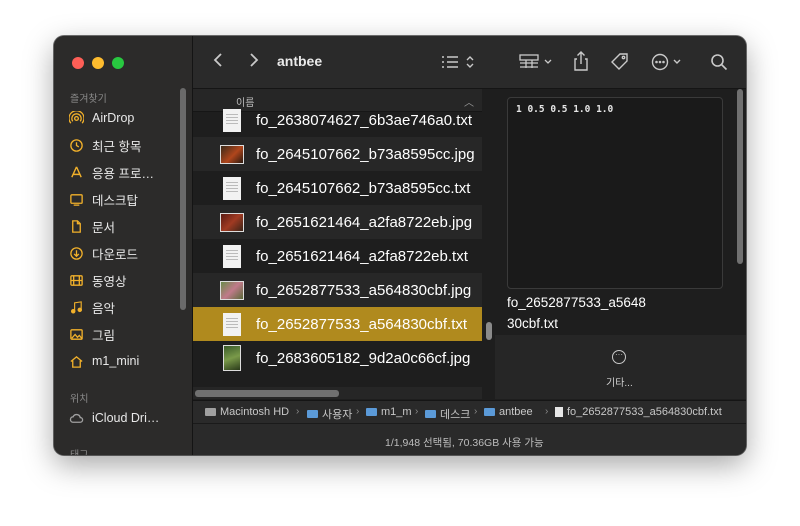 This screenshot has width=800, height=526. I want to click on path-label: Macintosh HD, so click(255, 412).